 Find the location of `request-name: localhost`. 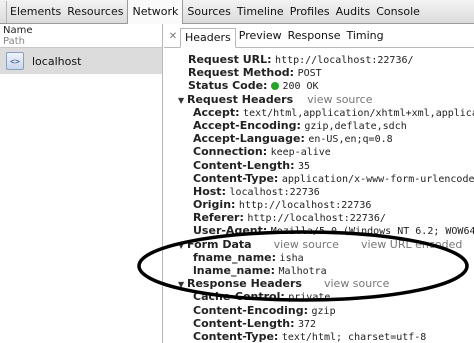

request-name: localhost is located at coordinates (57, 61).